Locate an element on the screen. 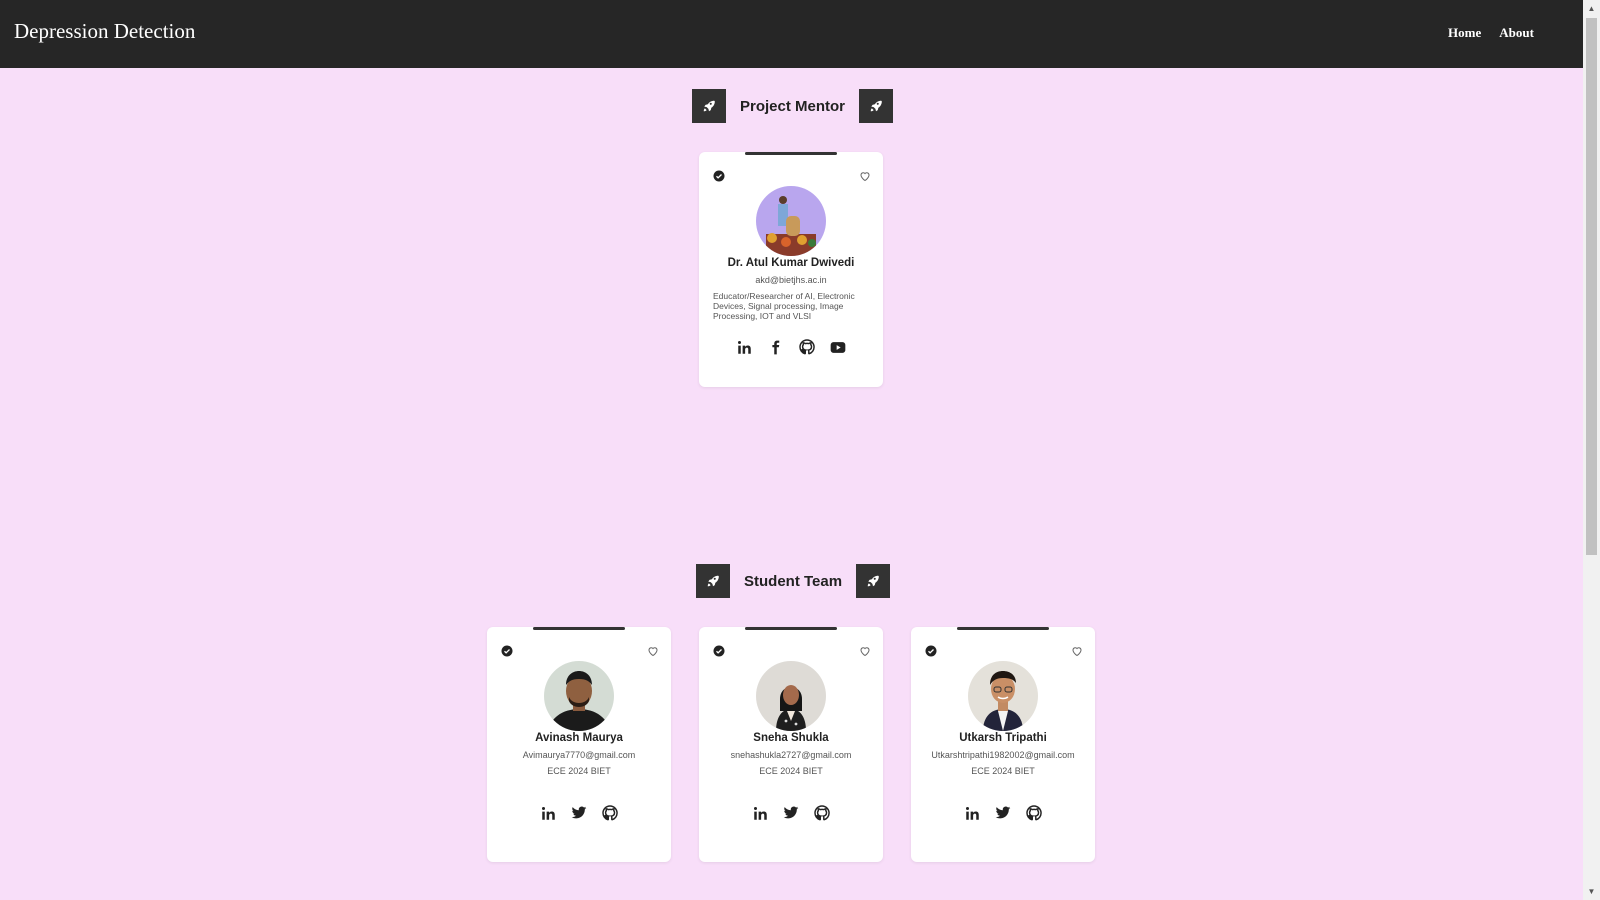  navbar: Depression Detection Home About is located at coordinates (791, 34).